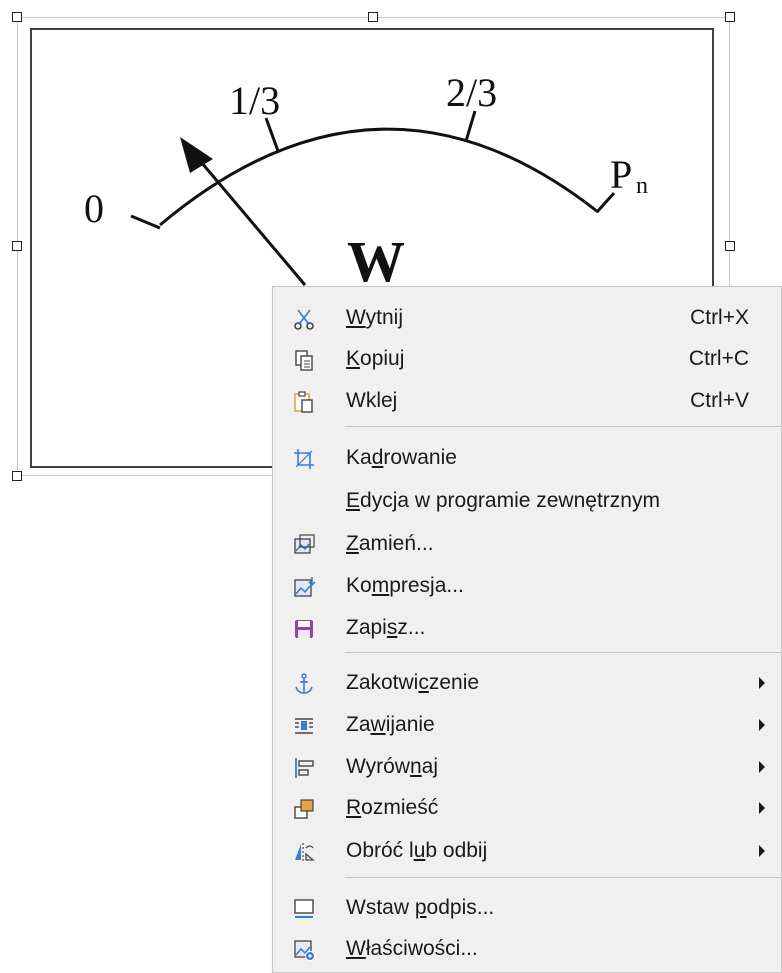 The width and height of the screenshot is (782, 973). I want to click on gauge-label-p-subscript: n, so click(642, 186).